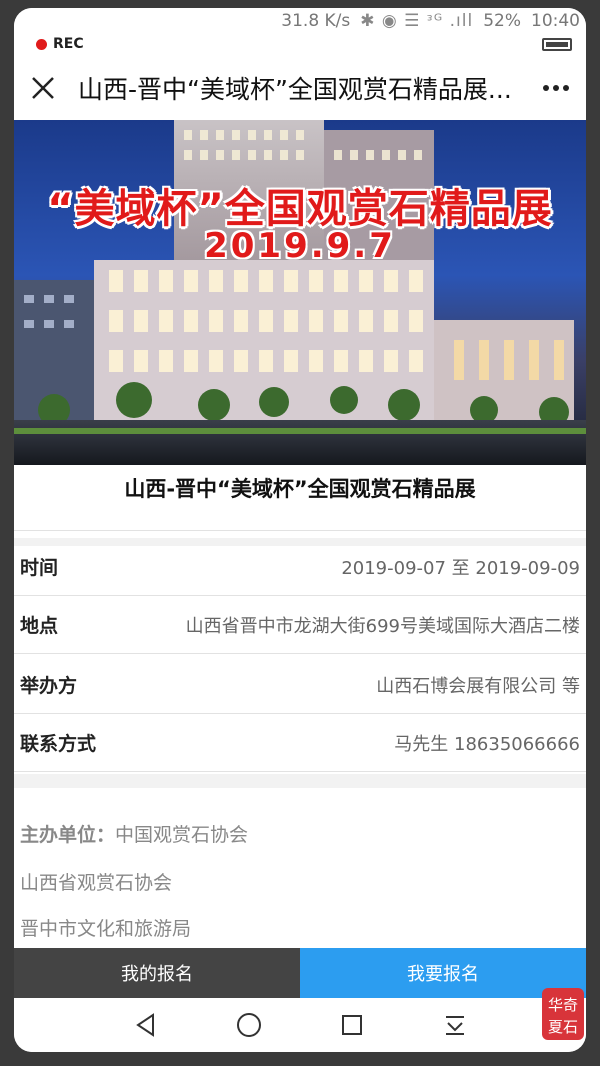  I want to click on more-icon, so click(556, 88).